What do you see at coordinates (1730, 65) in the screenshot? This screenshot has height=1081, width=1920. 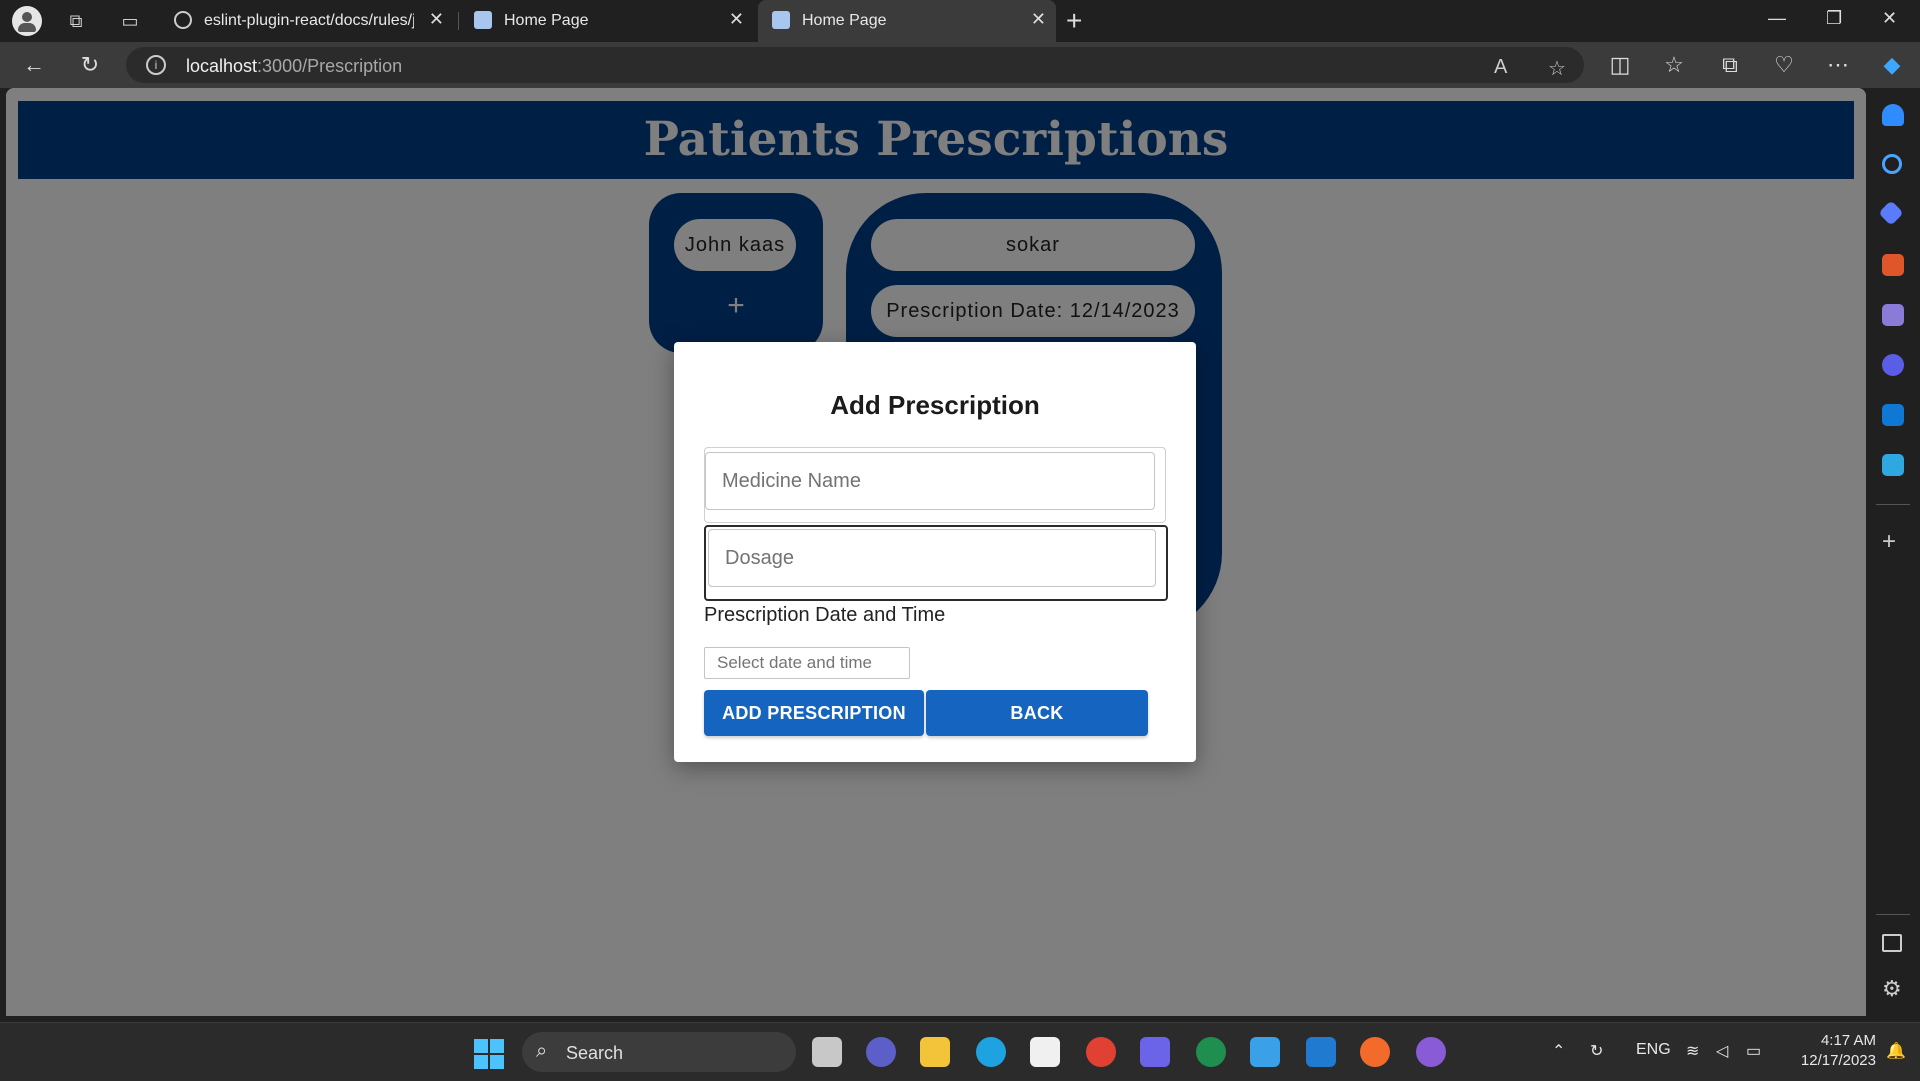 I see `collections-icon: ⧉` at bounding box center [1730, 65].